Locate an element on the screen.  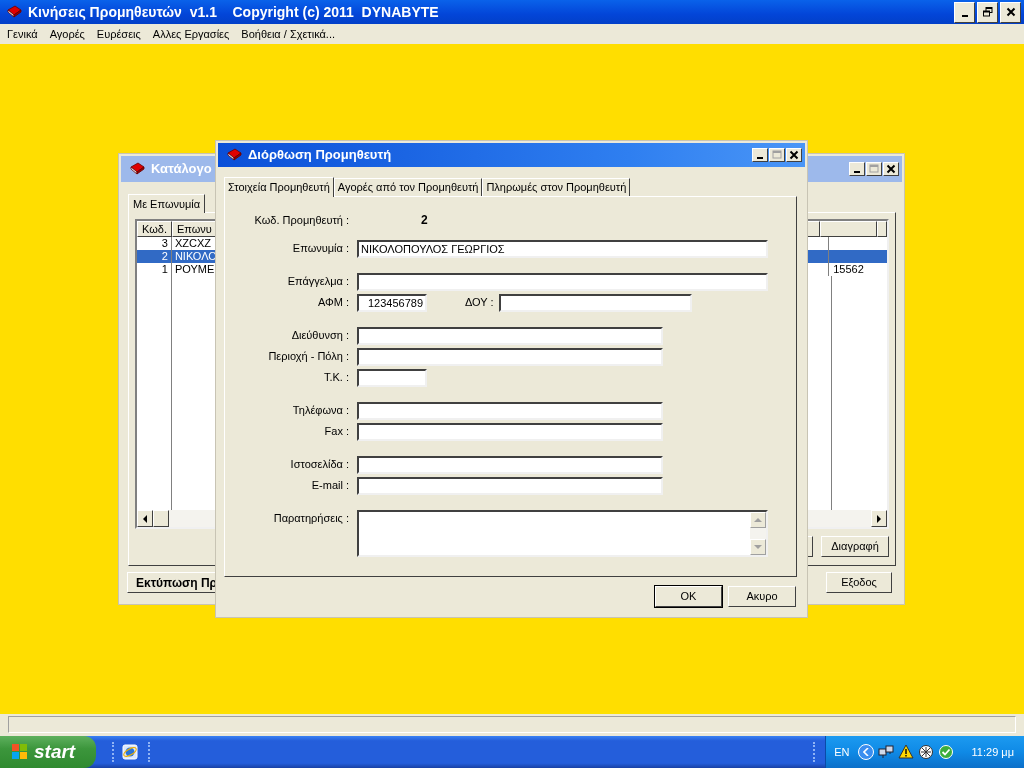
language-indicator: EN is located at coordinates (842, 752).